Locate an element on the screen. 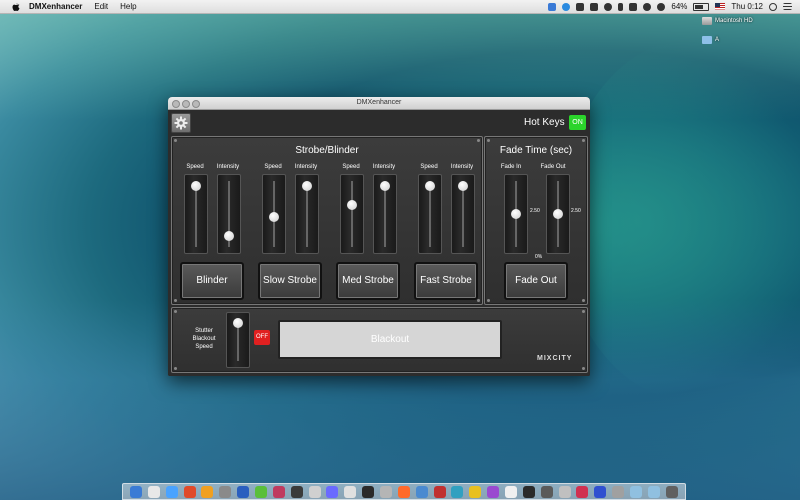  hot-keys-label: Hot Keys is located at coordinates (544, 122).